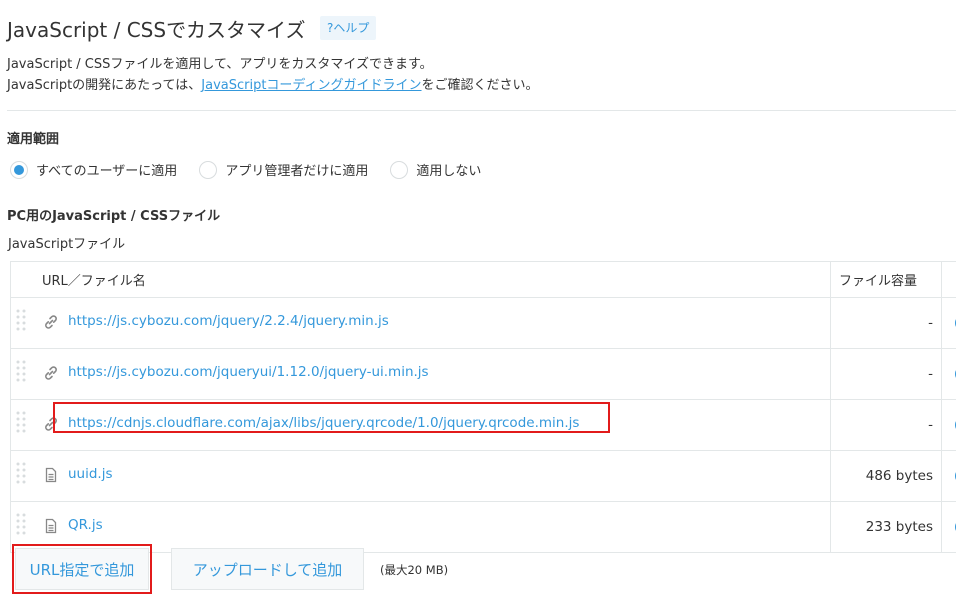 The image size is (956, 596). What do you see at coordinates (297, 171) in the screenshot?
I see `radio-label: アプリ管理者だけに適用` at bounding box center [297, 171].